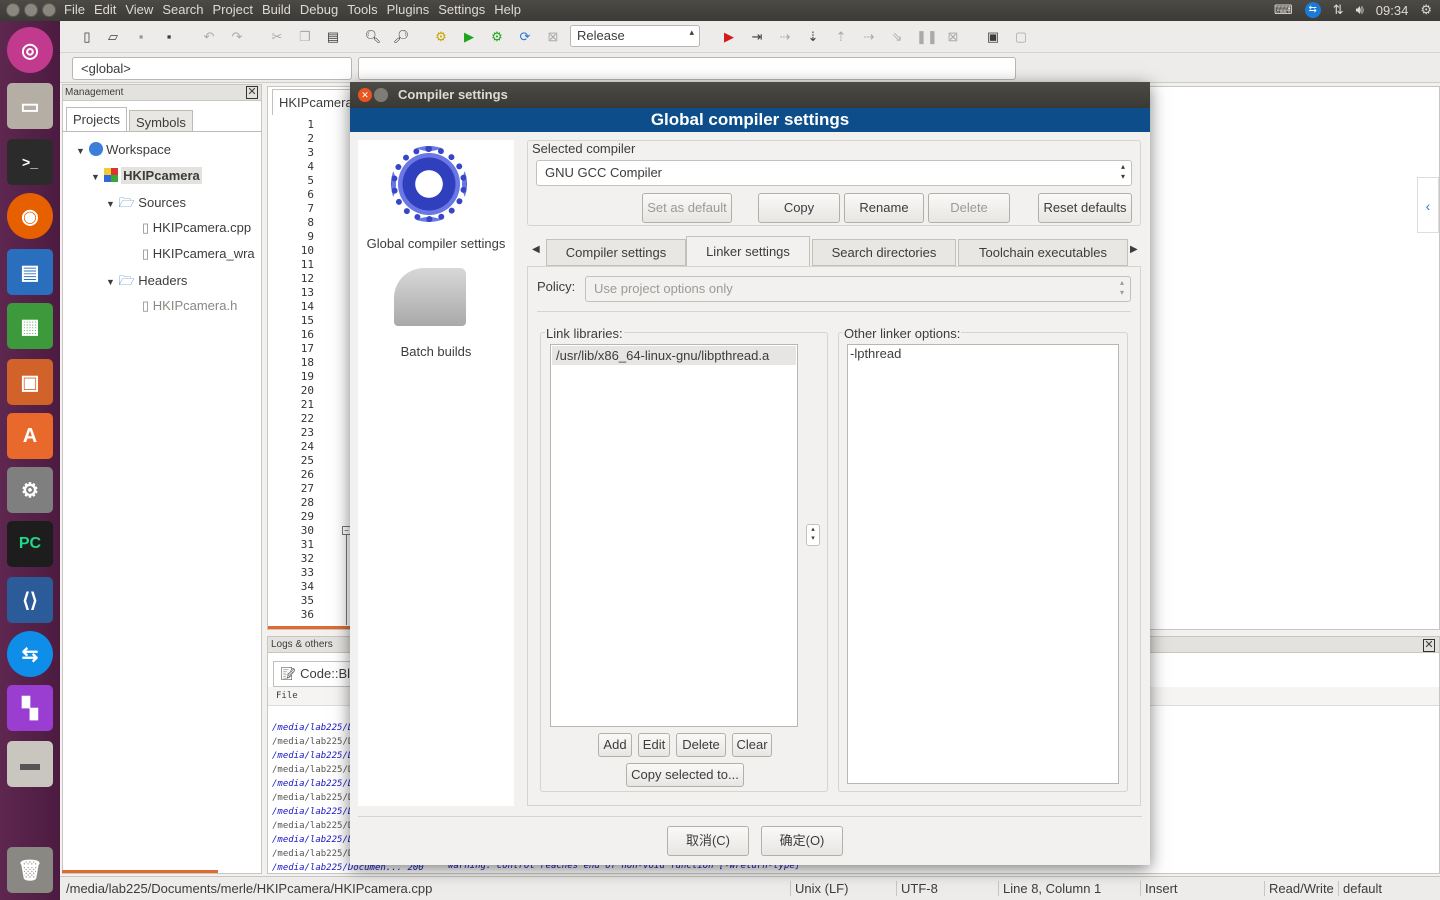 The image size is (1440, 900). What do you see at coordinates (969, 208) in the screenshot?
I see `delete-button: Delete` at bounding box center [969, 208].